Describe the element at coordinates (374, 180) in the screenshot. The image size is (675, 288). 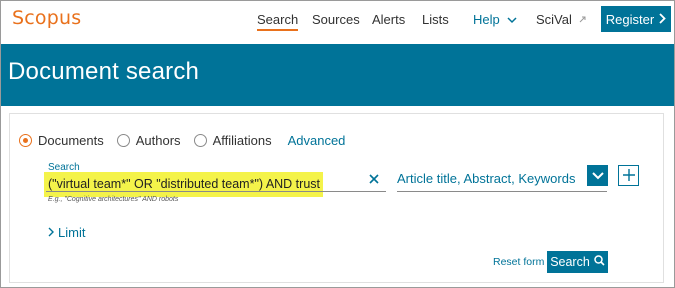
I see `close-icon` at that location.